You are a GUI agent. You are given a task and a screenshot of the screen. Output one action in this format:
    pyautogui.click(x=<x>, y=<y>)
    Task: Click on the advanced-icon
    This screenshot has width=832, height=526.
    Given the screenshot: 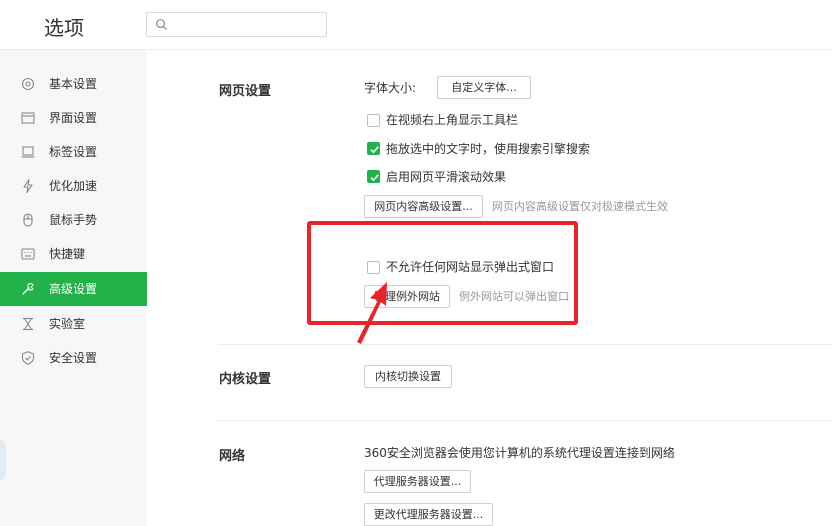 What is the action you would take?
    pyautogui.click(x=28, y=288)
    